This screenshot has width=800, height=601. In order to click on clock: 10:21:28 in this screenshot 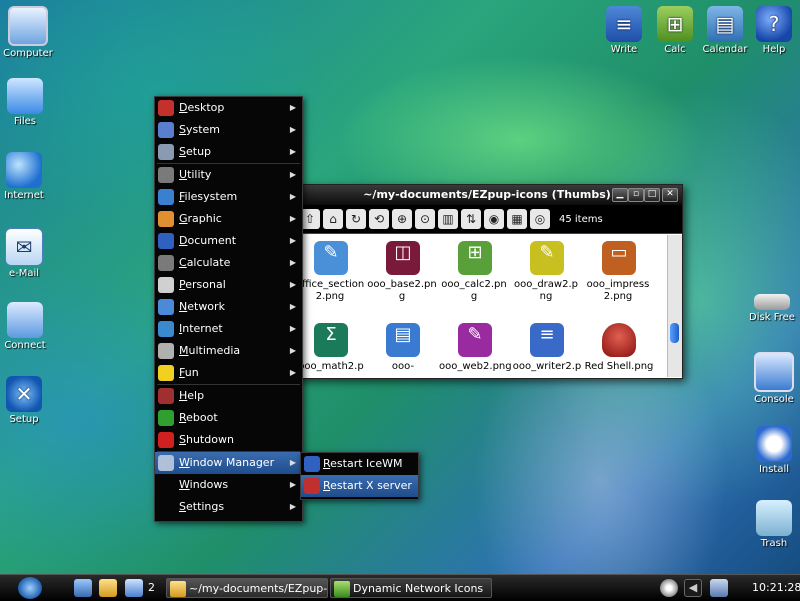, I will do `click(776, 588)`.